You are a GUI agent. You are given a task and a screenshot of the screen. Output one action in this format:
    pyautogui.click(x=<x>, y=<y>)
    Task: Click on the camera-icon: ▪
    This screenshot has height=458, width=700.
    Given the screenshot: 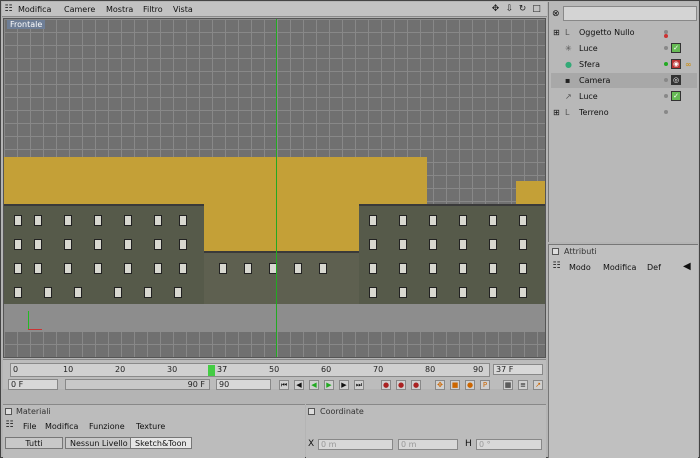 What is the action you would take?
    pyautogui.click(x=568, y=80)
    